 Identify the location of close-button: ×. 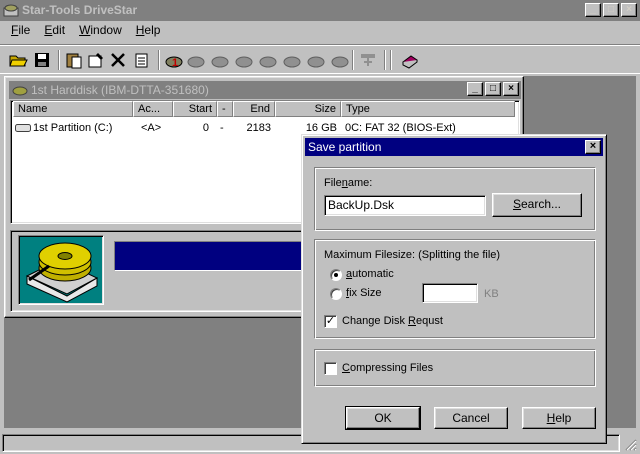
(629, 10).